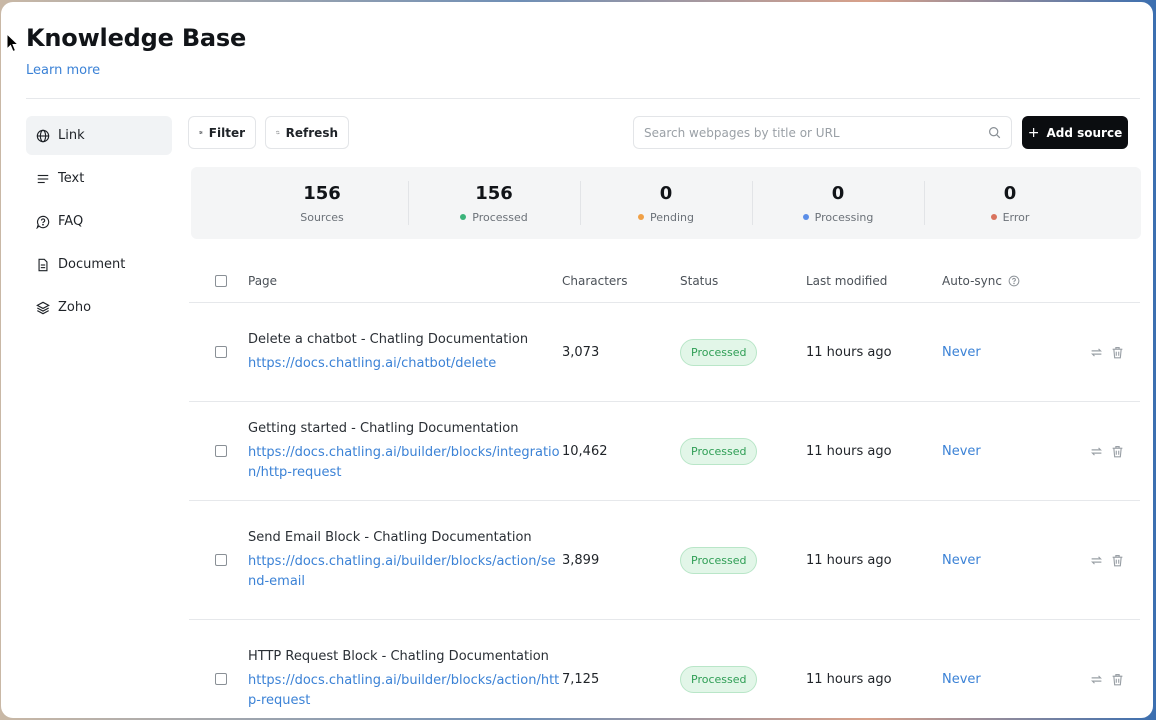 The image size is (1156, 720). Describe the element at coordinates (844, 217) in the screenshot. I see `stat-label-text: Processing` at that location.